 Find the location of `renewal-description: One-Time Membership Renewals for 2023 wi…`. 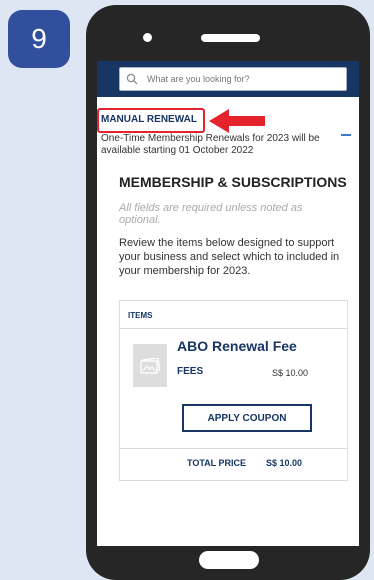

renewal-description: One-Time Membership Renewals for 2023 wi… is located at coordinates (210, 144).